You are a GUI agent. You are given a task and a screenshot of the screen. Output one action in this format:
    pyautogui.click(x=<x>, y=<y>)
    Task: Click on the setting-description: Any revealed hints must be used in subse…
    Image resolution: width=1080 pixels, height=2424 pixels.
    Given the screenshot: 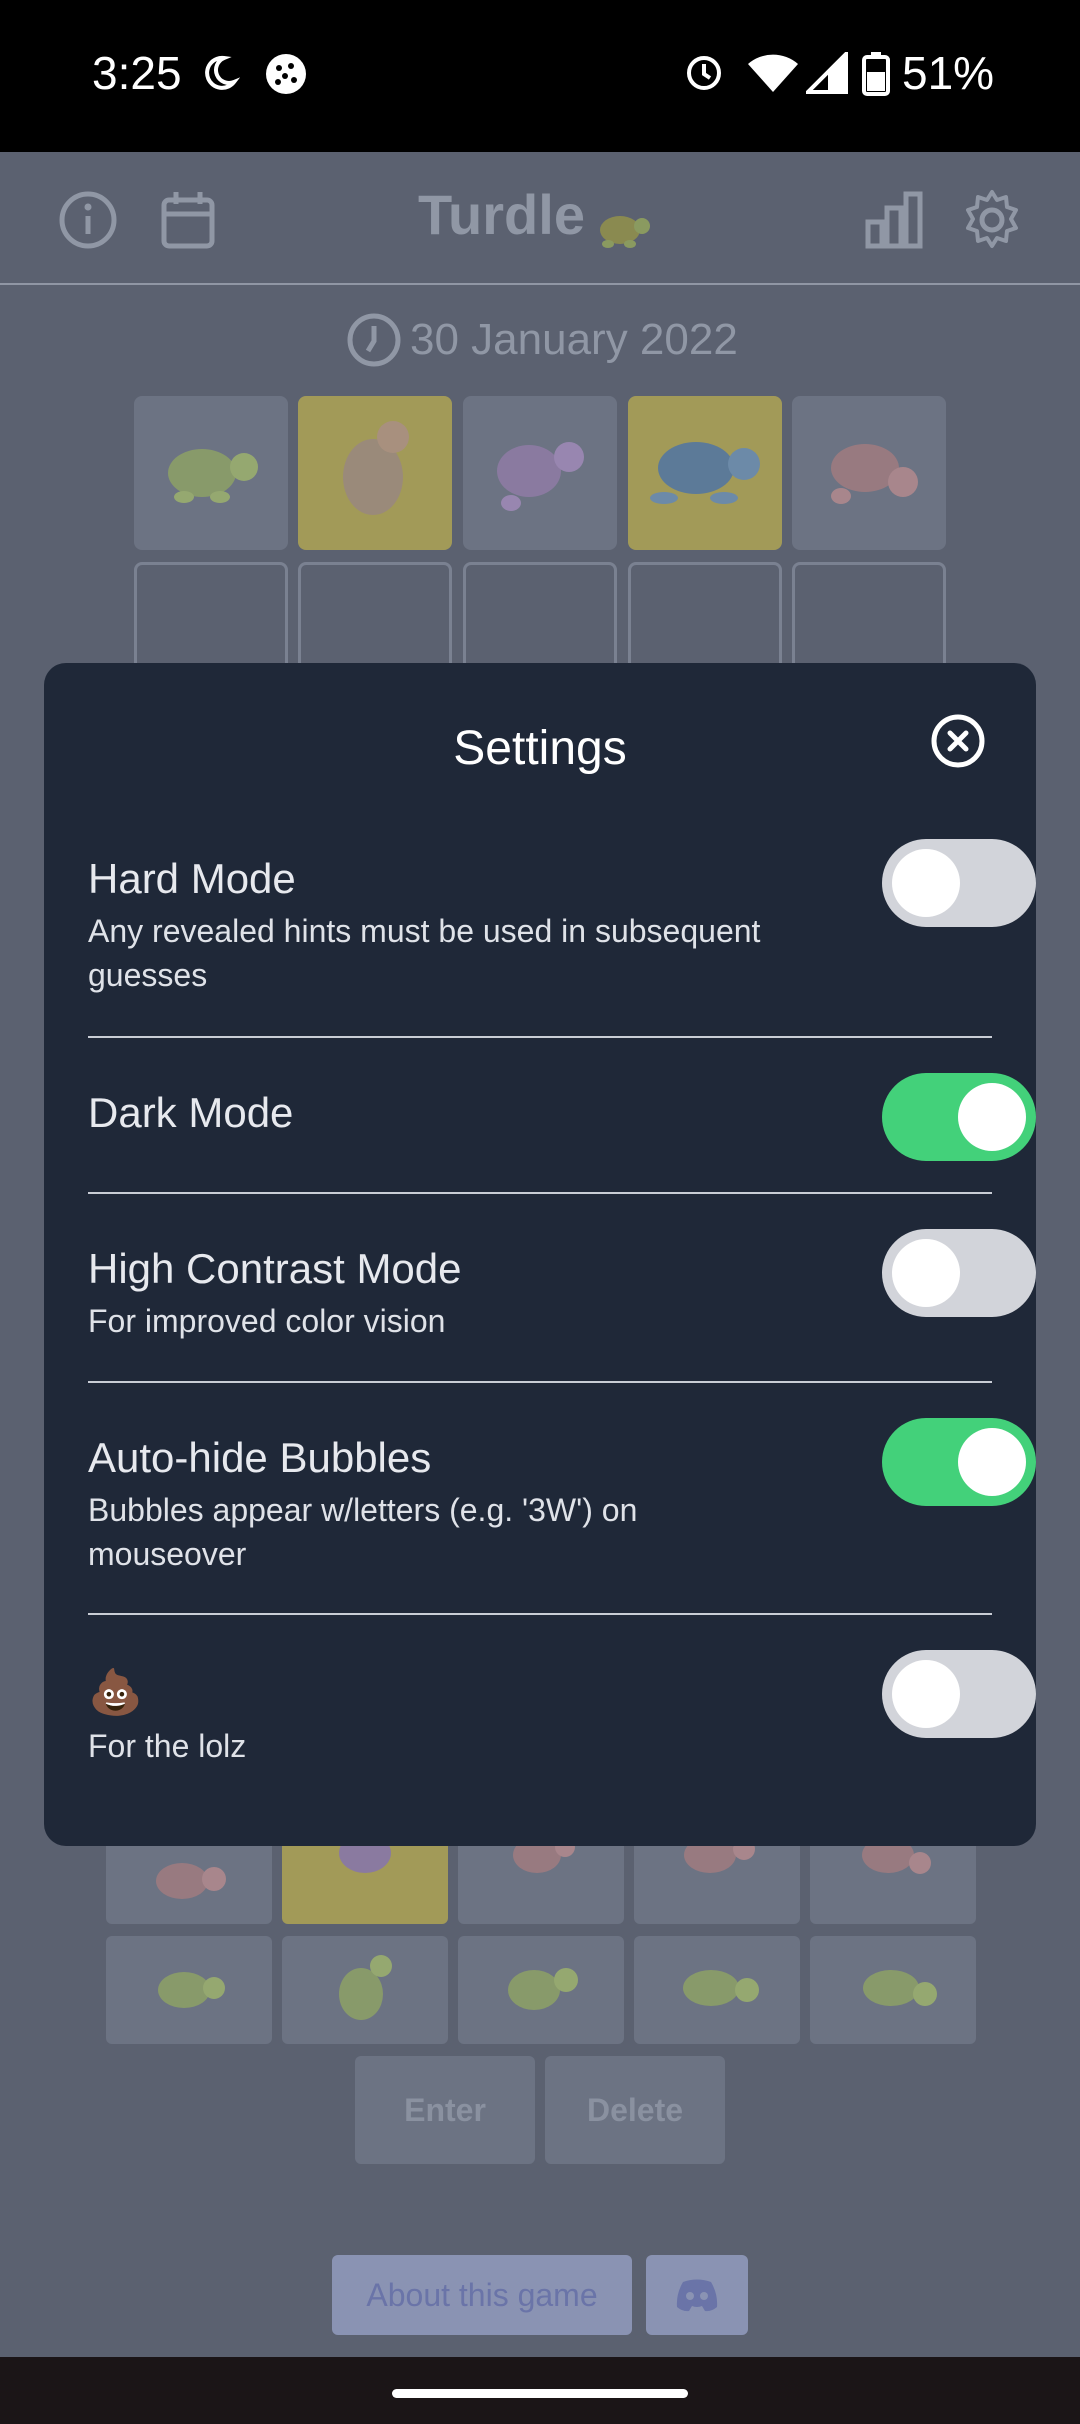 What is the action you would take?
    pyautogui.click(x=424, y=953)
    